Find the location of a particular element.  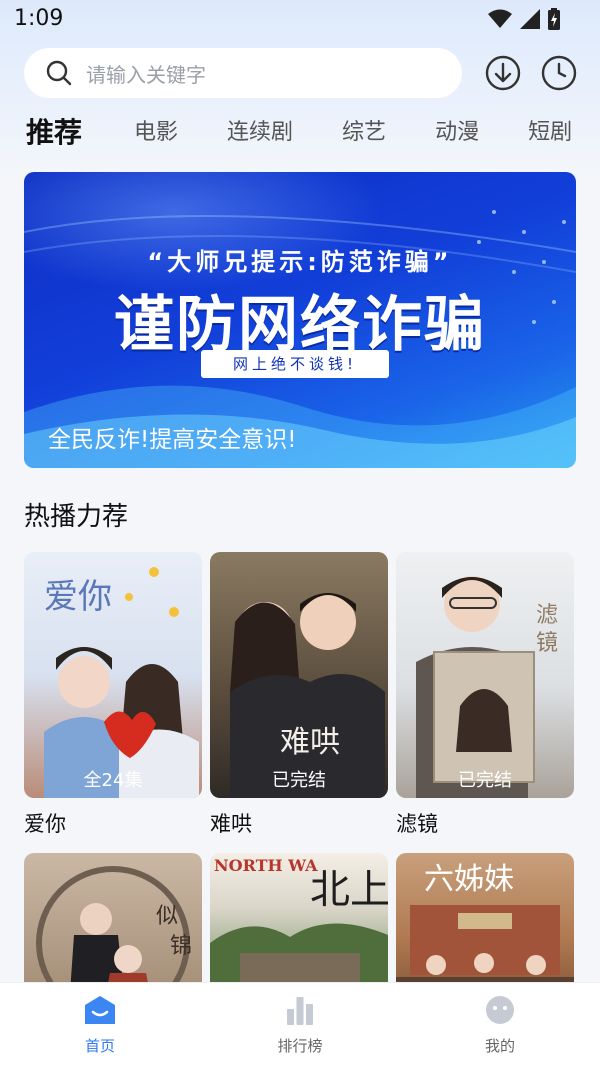

poster-art-title: 似 is located at coordinates (167, 916).